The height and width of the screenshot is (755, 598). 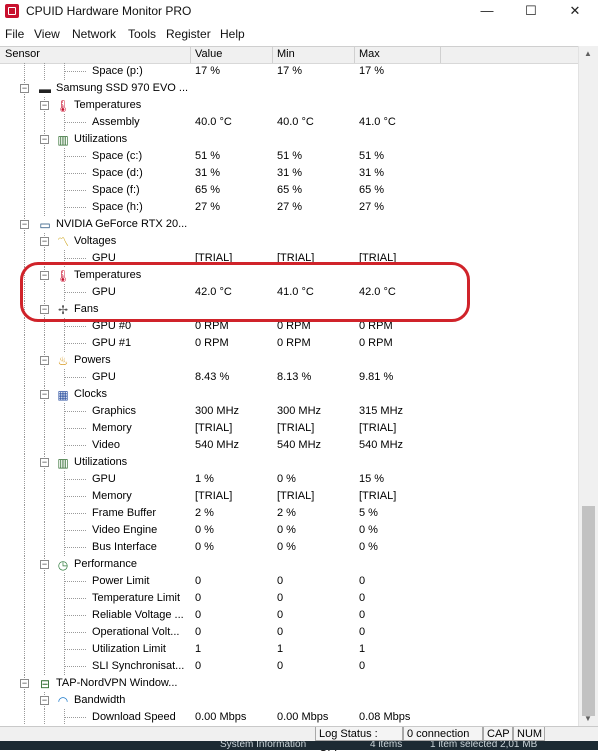 I want to click on scrollbar-thumb, so click(x=588, y=611).